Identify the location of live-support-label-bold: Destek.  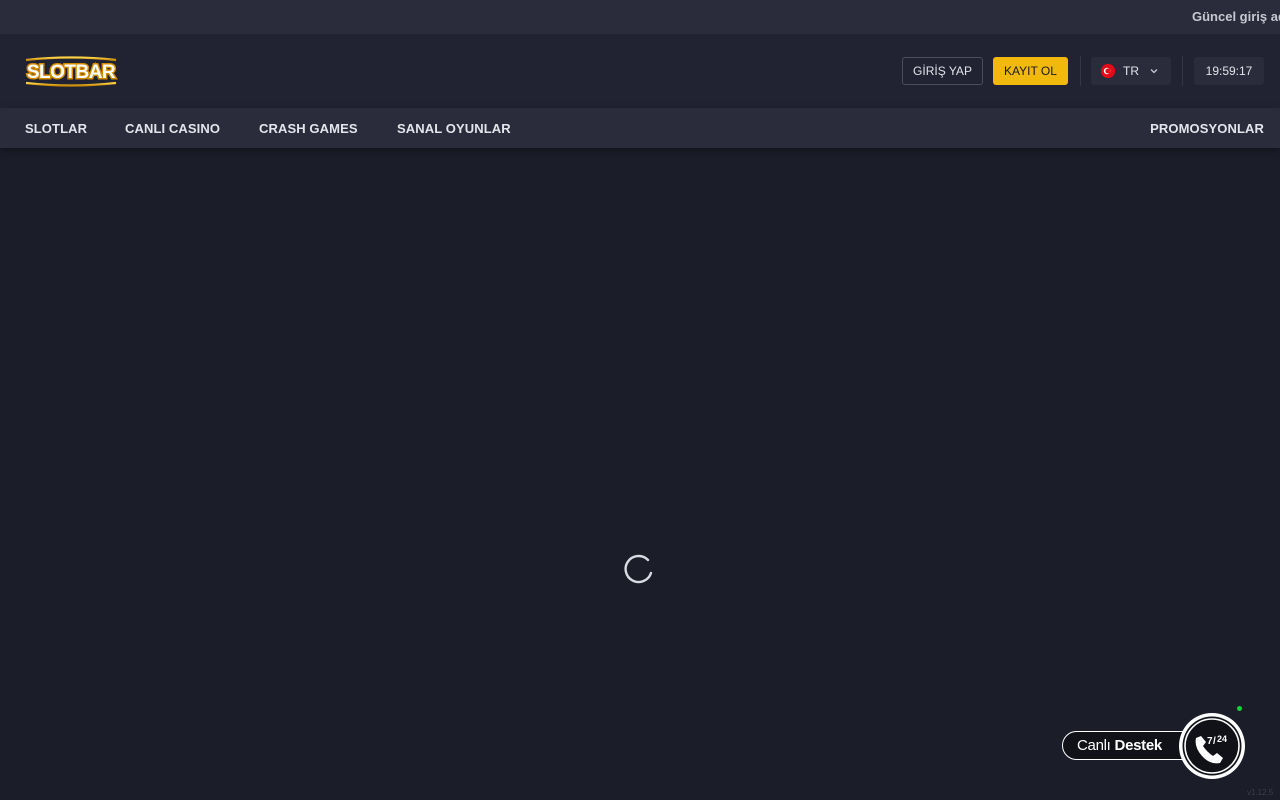
(1138, 745).